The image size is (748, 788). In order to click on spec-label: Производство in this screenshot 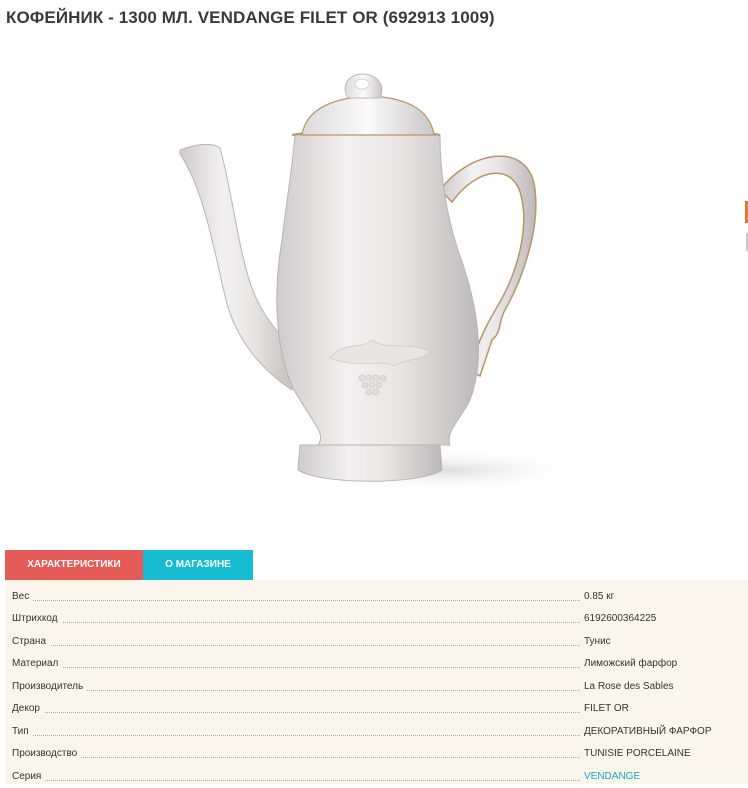, I will do `click(47, 753)`.